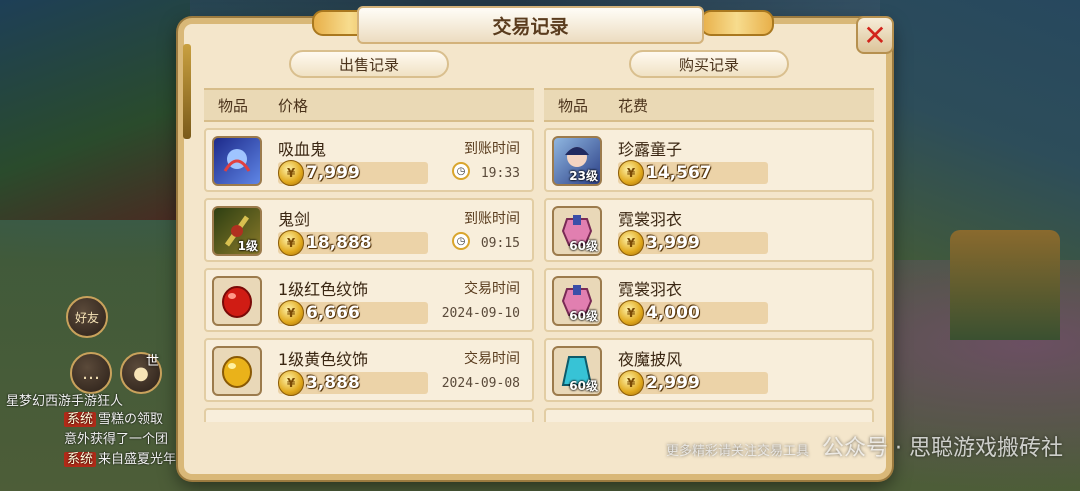 This screenshot has width=1080, height=491. What do you see at coordinates (480, 313) in the screenshot?
I see `time-value: 2024-09-10` at bounding box center [480, 313].